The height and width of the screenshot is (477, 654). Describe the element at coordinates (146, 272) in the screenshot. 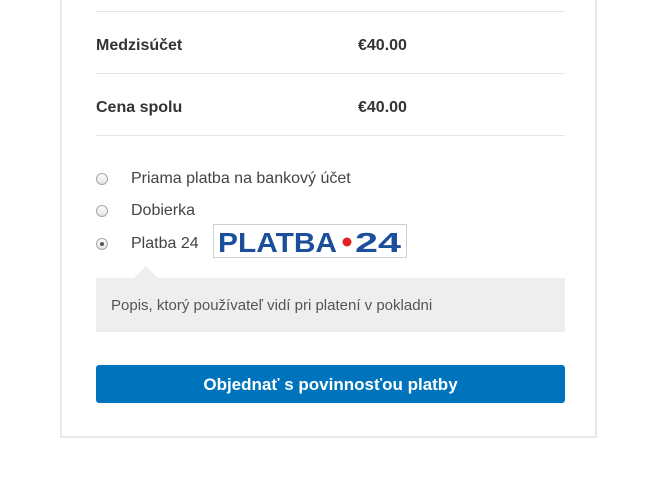

I see `description-pointer` at that location.